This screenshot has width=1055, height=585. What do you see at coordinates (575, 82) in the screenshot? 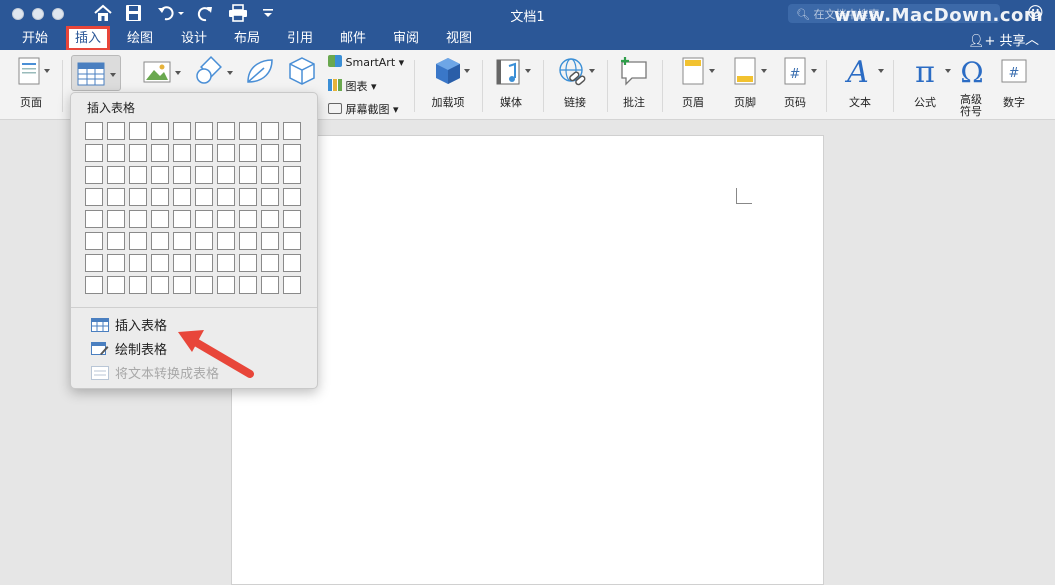
I see `link-button: 链接` at bounding box center [575, 82].